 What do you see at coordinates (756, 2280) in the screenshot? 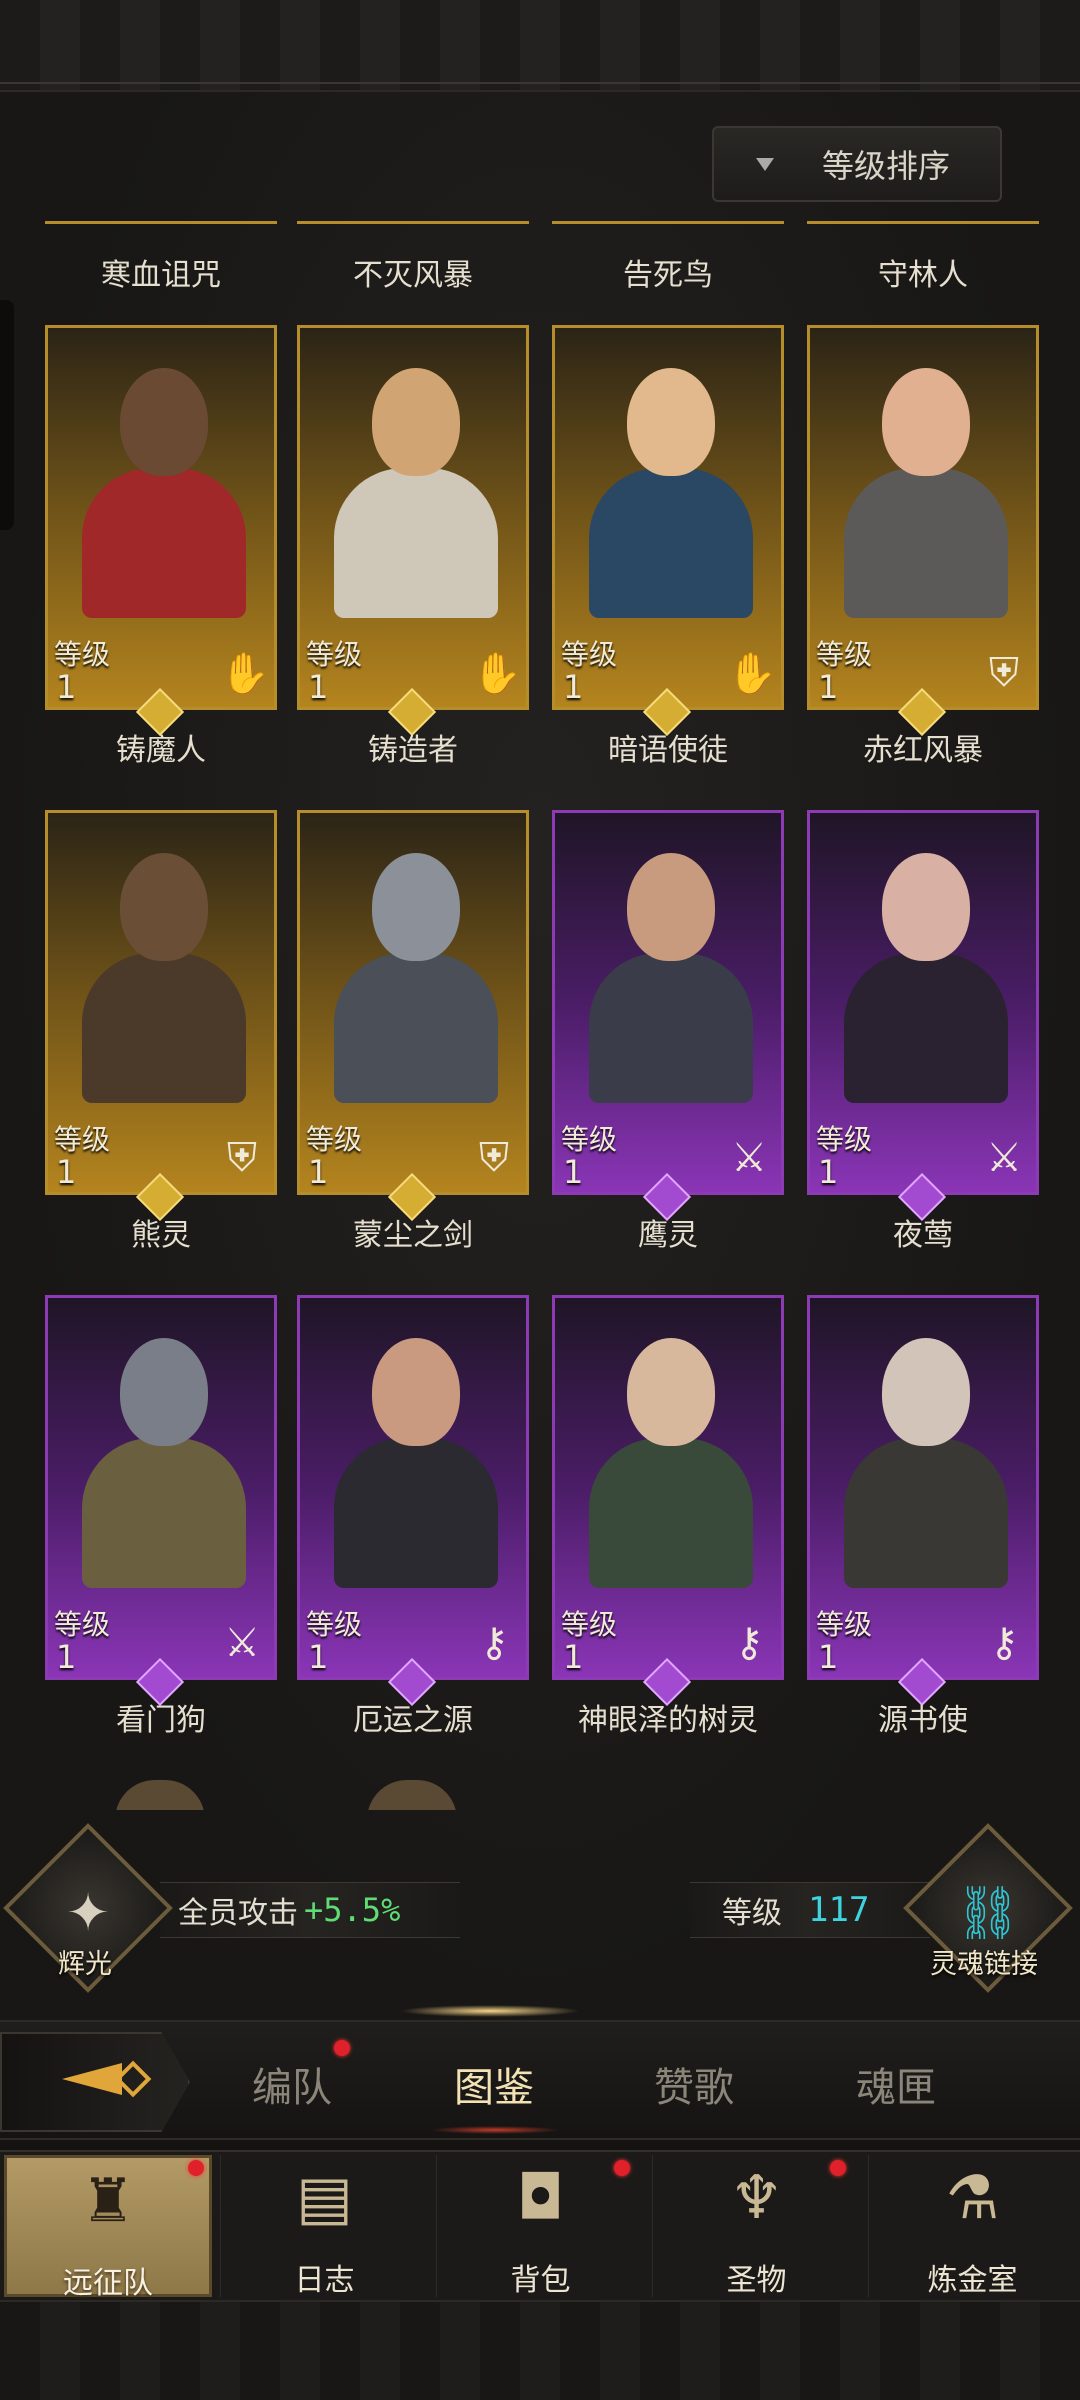
I see `nav-label: 圣物` at bounding box center [756, 2280].